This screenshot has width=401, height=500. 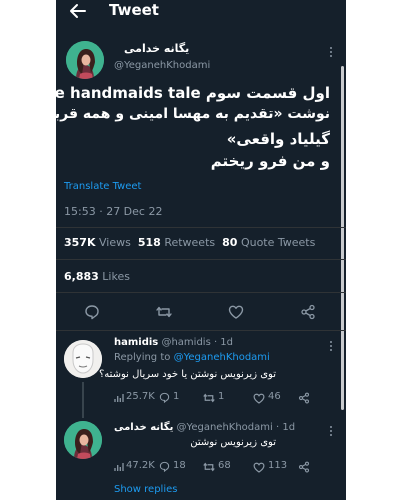 What do you see at coordinates (236, 427) in the screenshot?
I see `reply-author-meta: @YeganehKhodami · 1d` at bounding box center [236, 427].